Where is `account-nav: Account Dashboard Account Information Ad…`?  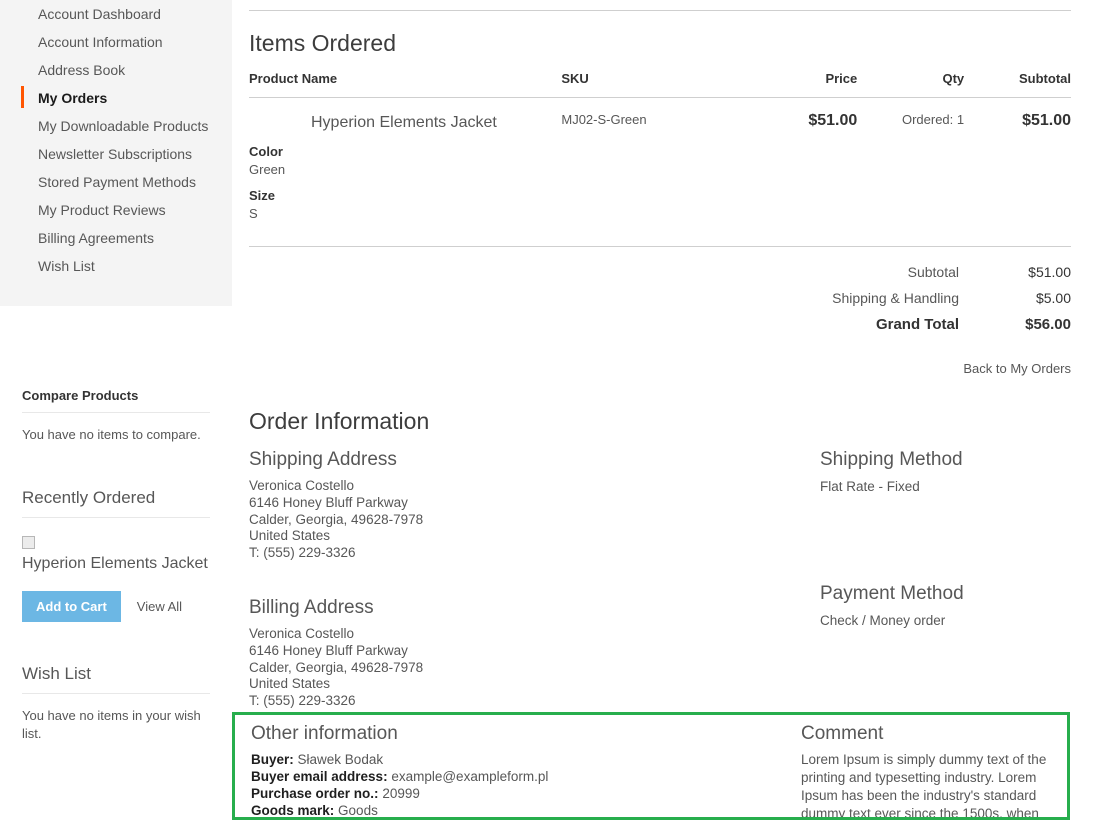 account-nav: Account Dashboard Account Information Ad… is located at coordinates (116, 153).